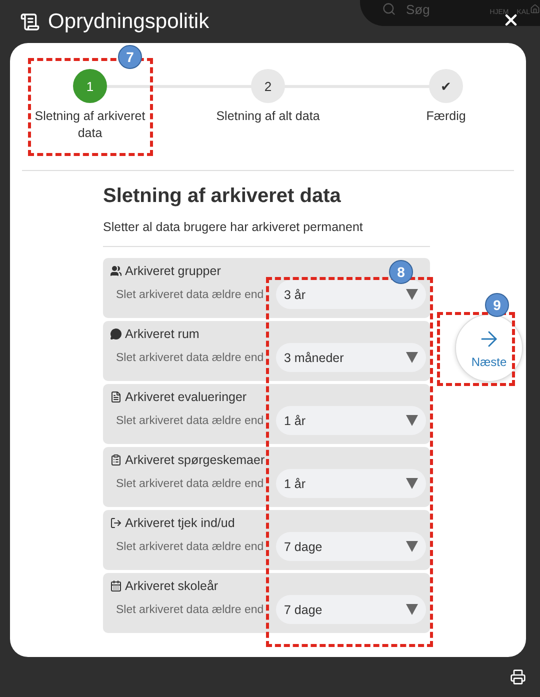 The width and height of the screenshot is (540, 697). Describe the element at coordinates (116, 586) in the screenshot. I see `calendar-icon` at that location.